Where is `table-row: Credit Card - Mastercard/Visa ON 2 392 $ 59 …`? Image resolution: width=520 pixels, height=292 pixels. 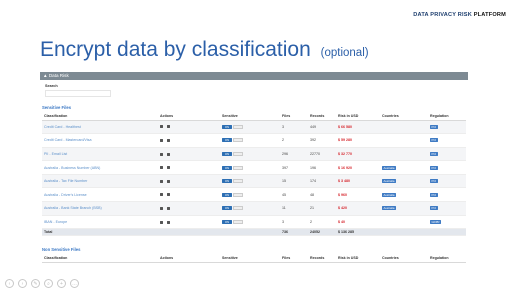
table-row: Credit Card - Mastercard/Visa ON 2 392 $ 59 … is located at coordinates (254, 140).